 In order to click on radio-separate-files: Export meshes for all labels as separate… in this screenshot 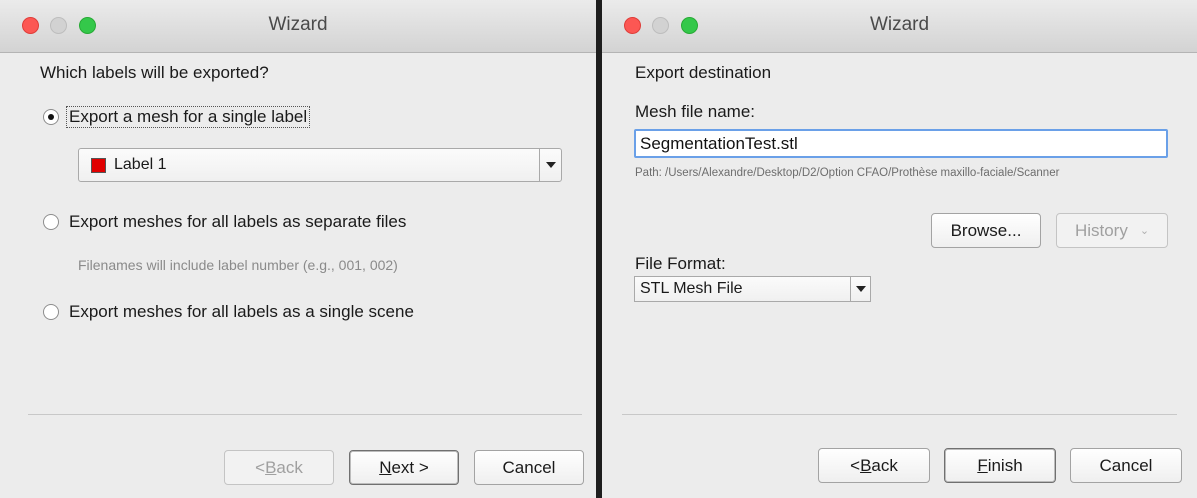, I will do `click(224, 222)`.